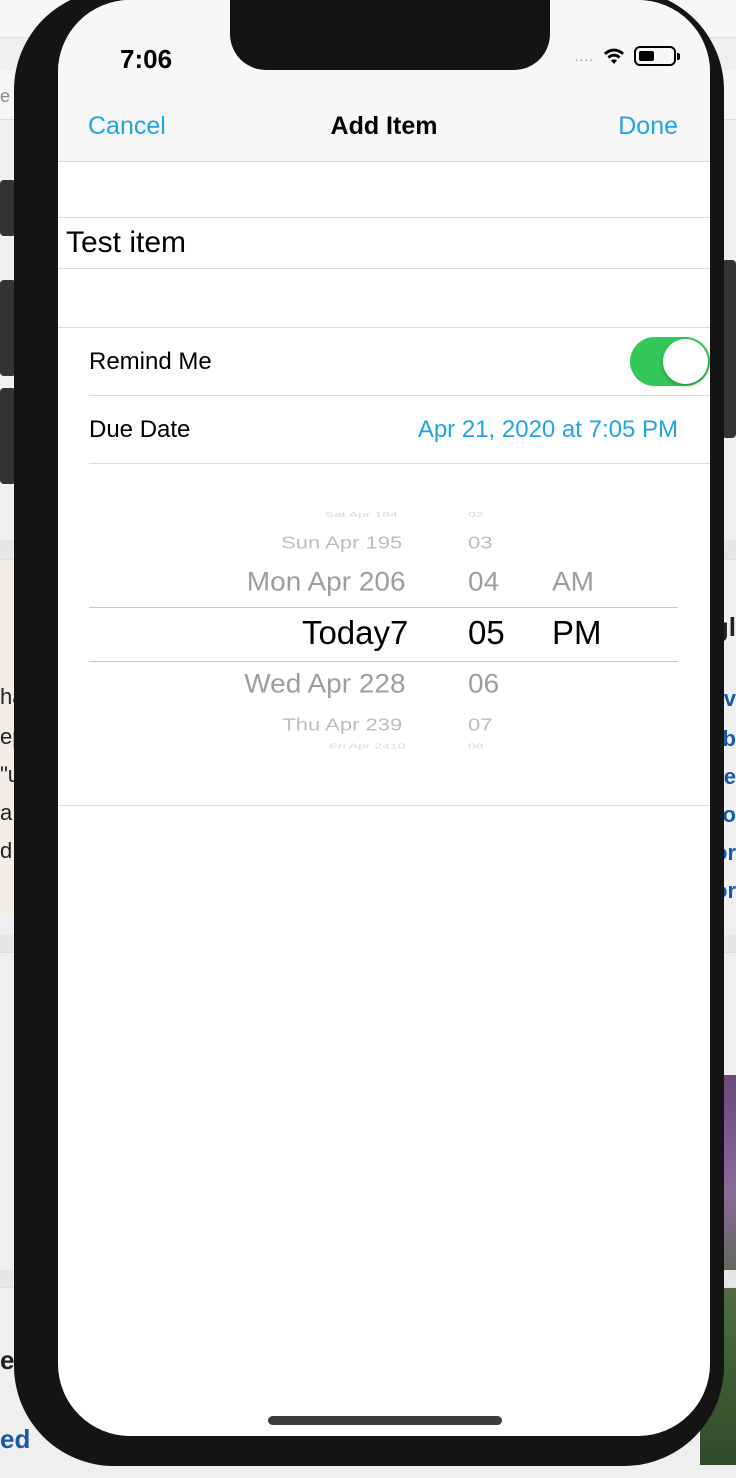  Describe the element at coordinates (573, 582) in the screenshot. I see `picker-ampm-item: AM` at that location.